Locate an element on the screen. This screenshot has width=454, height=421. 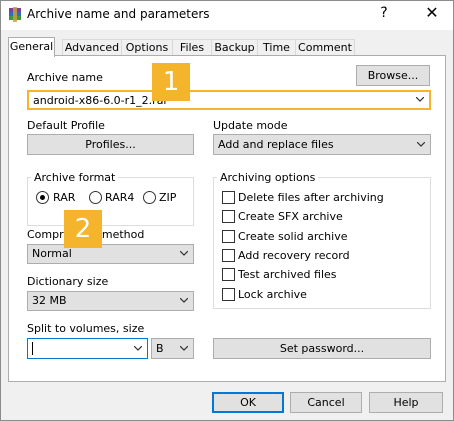
cancel-button: Cancel is located at coordinates (326, 402).